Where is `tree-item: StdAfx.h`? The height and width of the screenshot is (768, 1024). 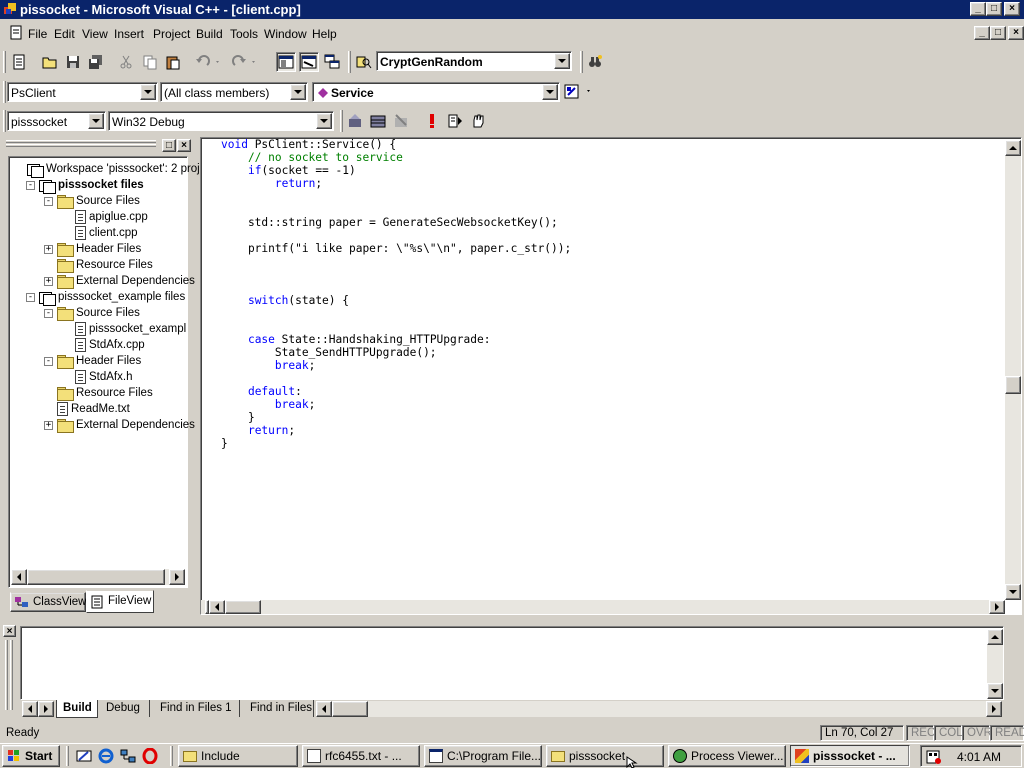
tree-item: StdAfx.h is located at coordinates (103, 377).